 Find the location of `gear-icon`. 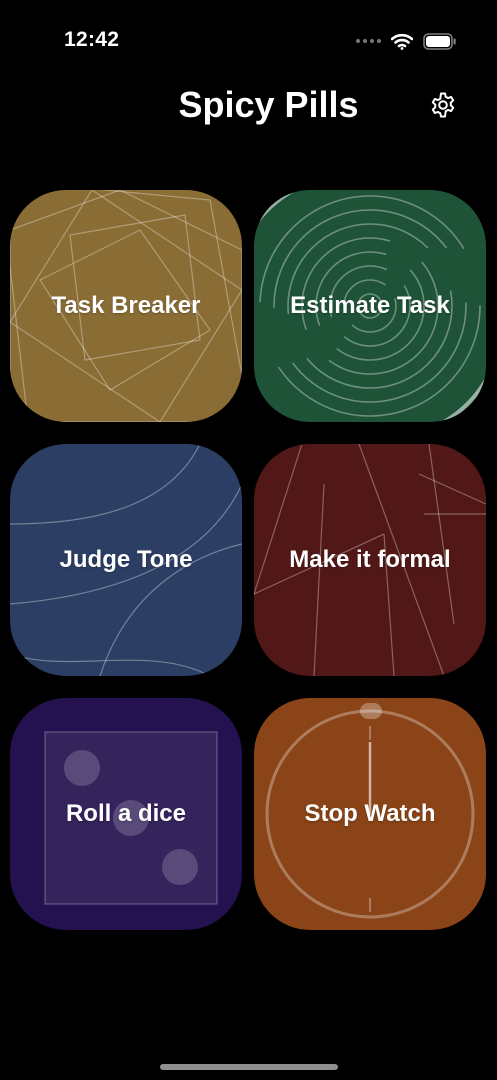

gear-icon is located at coordinates (443, 105).